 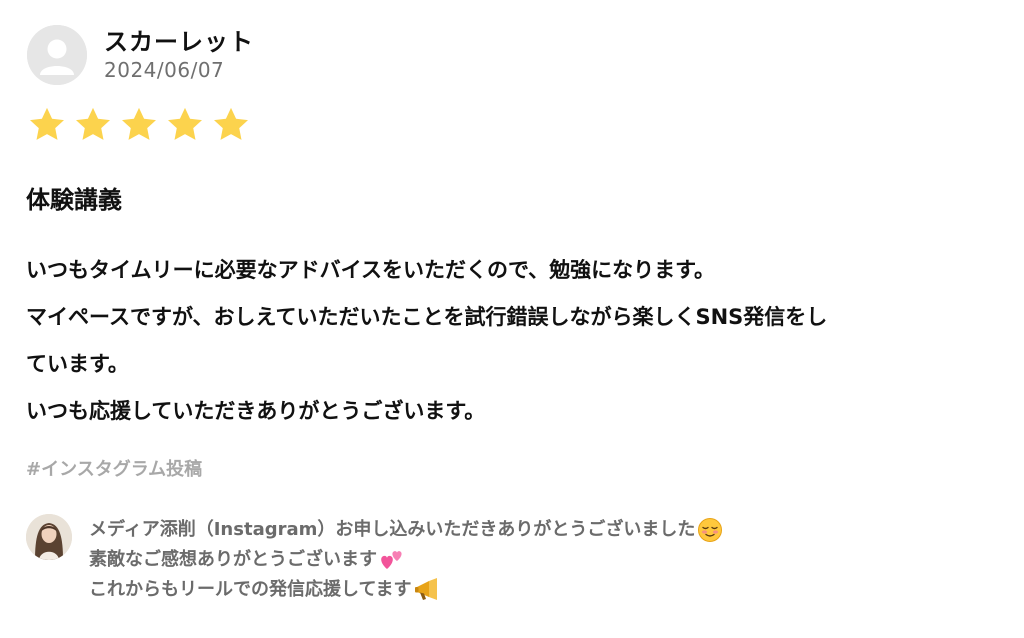 What do you see at coordinates (77, 364) in the screenshot?
I see `review-body-line: ています。` at bounding box center [77, 364].